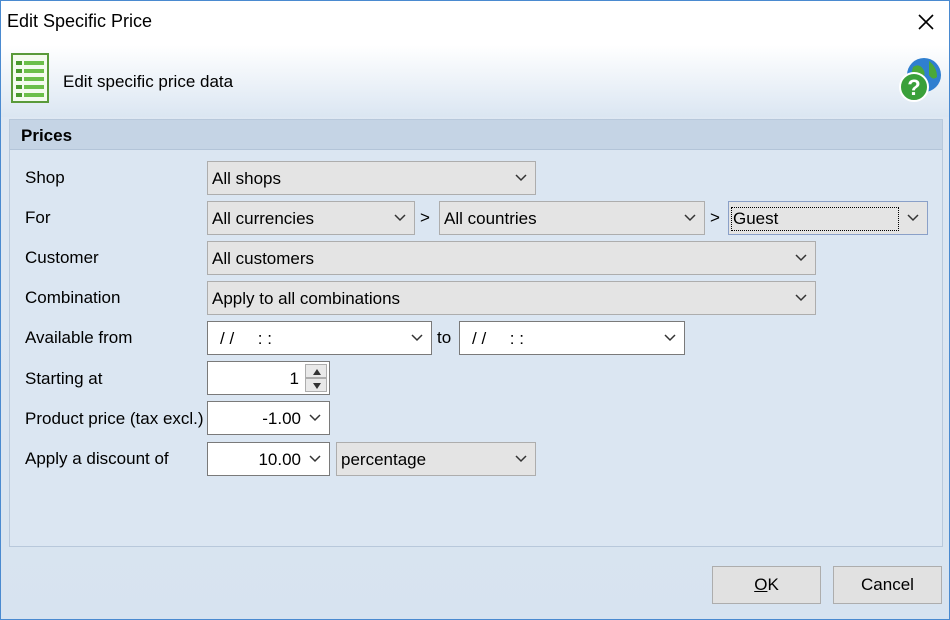  I want to click on discount-value: 10.00, so click(279, 459).